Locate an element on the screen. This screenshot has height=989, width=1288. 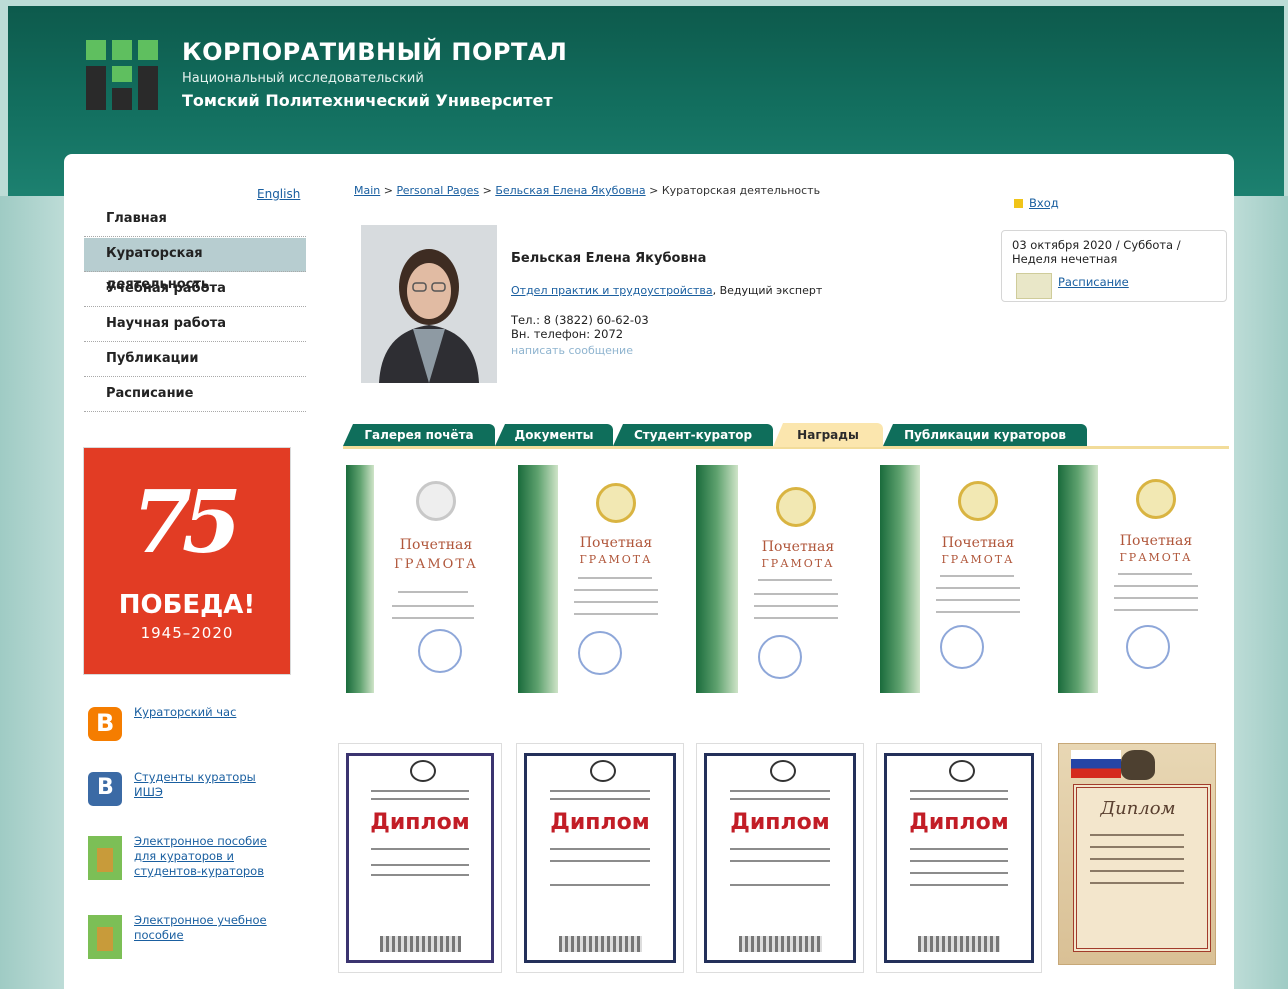
nav-item-home: Главная is located at coordinates (195, 220).